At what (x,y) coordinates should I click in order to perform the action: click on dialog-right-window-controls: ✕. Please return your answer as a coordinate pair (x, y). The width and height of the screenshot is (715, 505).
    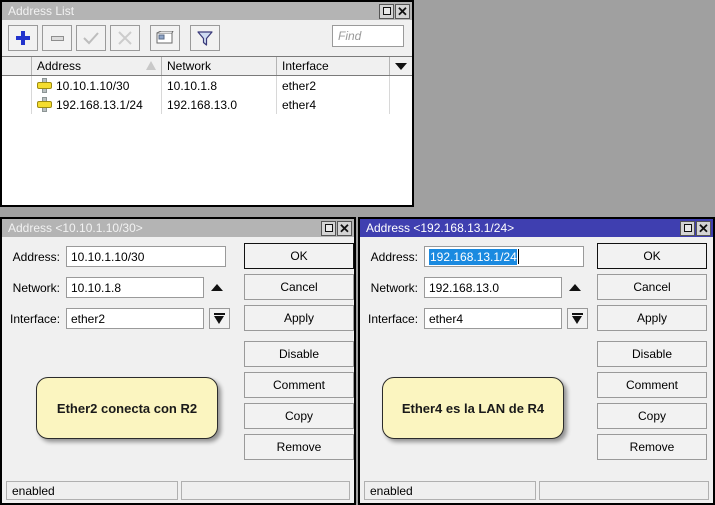
    Looking at the image, I should click on (696, 228).